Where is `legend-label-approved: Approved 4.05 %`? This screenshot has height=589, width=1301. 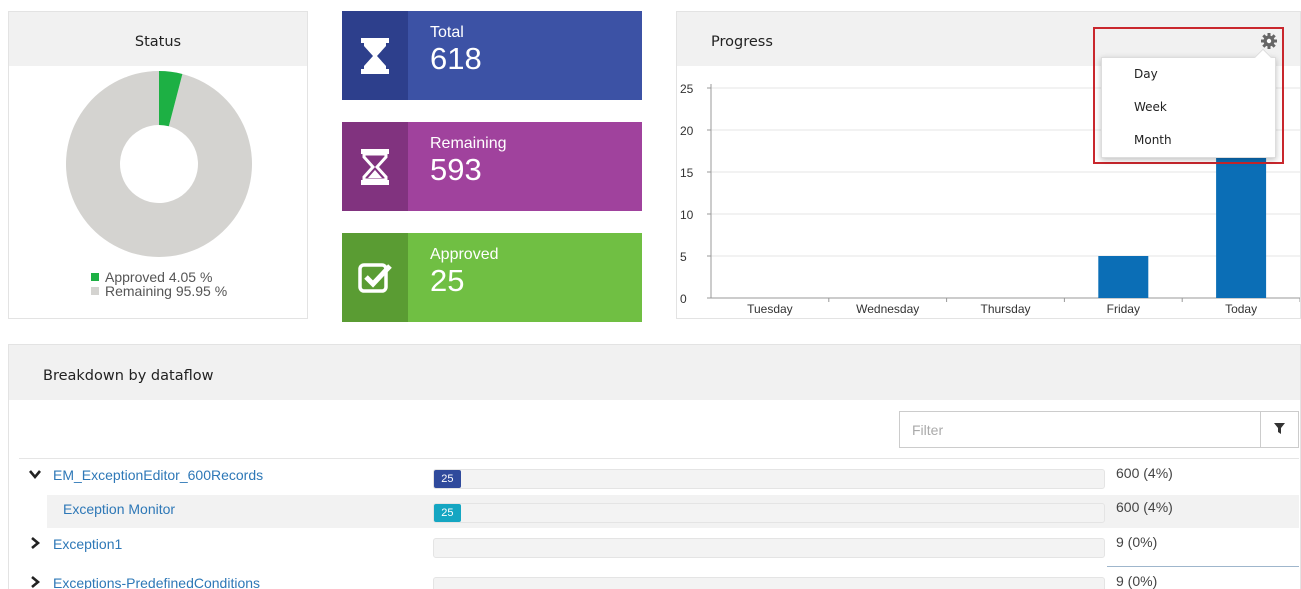
legend-label-approved: Approved 4.05 % is located at coordinates (159, 277).